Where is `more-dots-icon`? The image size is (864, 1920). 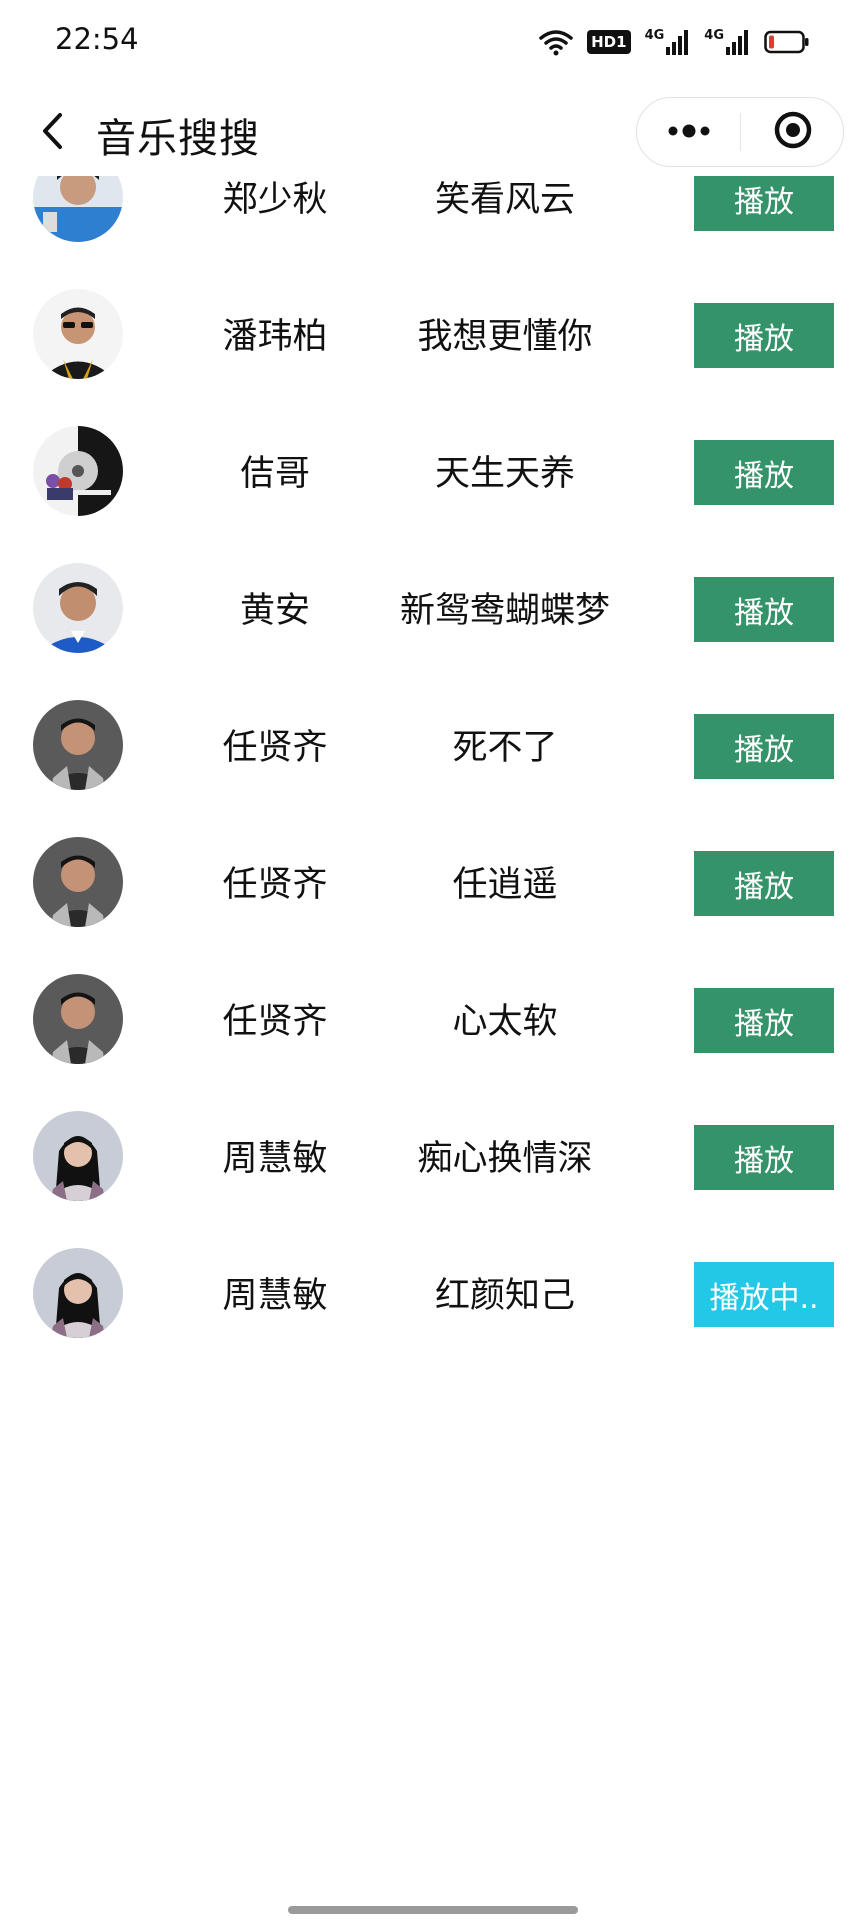
more-dots-icon is located at coordinates (689, 132).